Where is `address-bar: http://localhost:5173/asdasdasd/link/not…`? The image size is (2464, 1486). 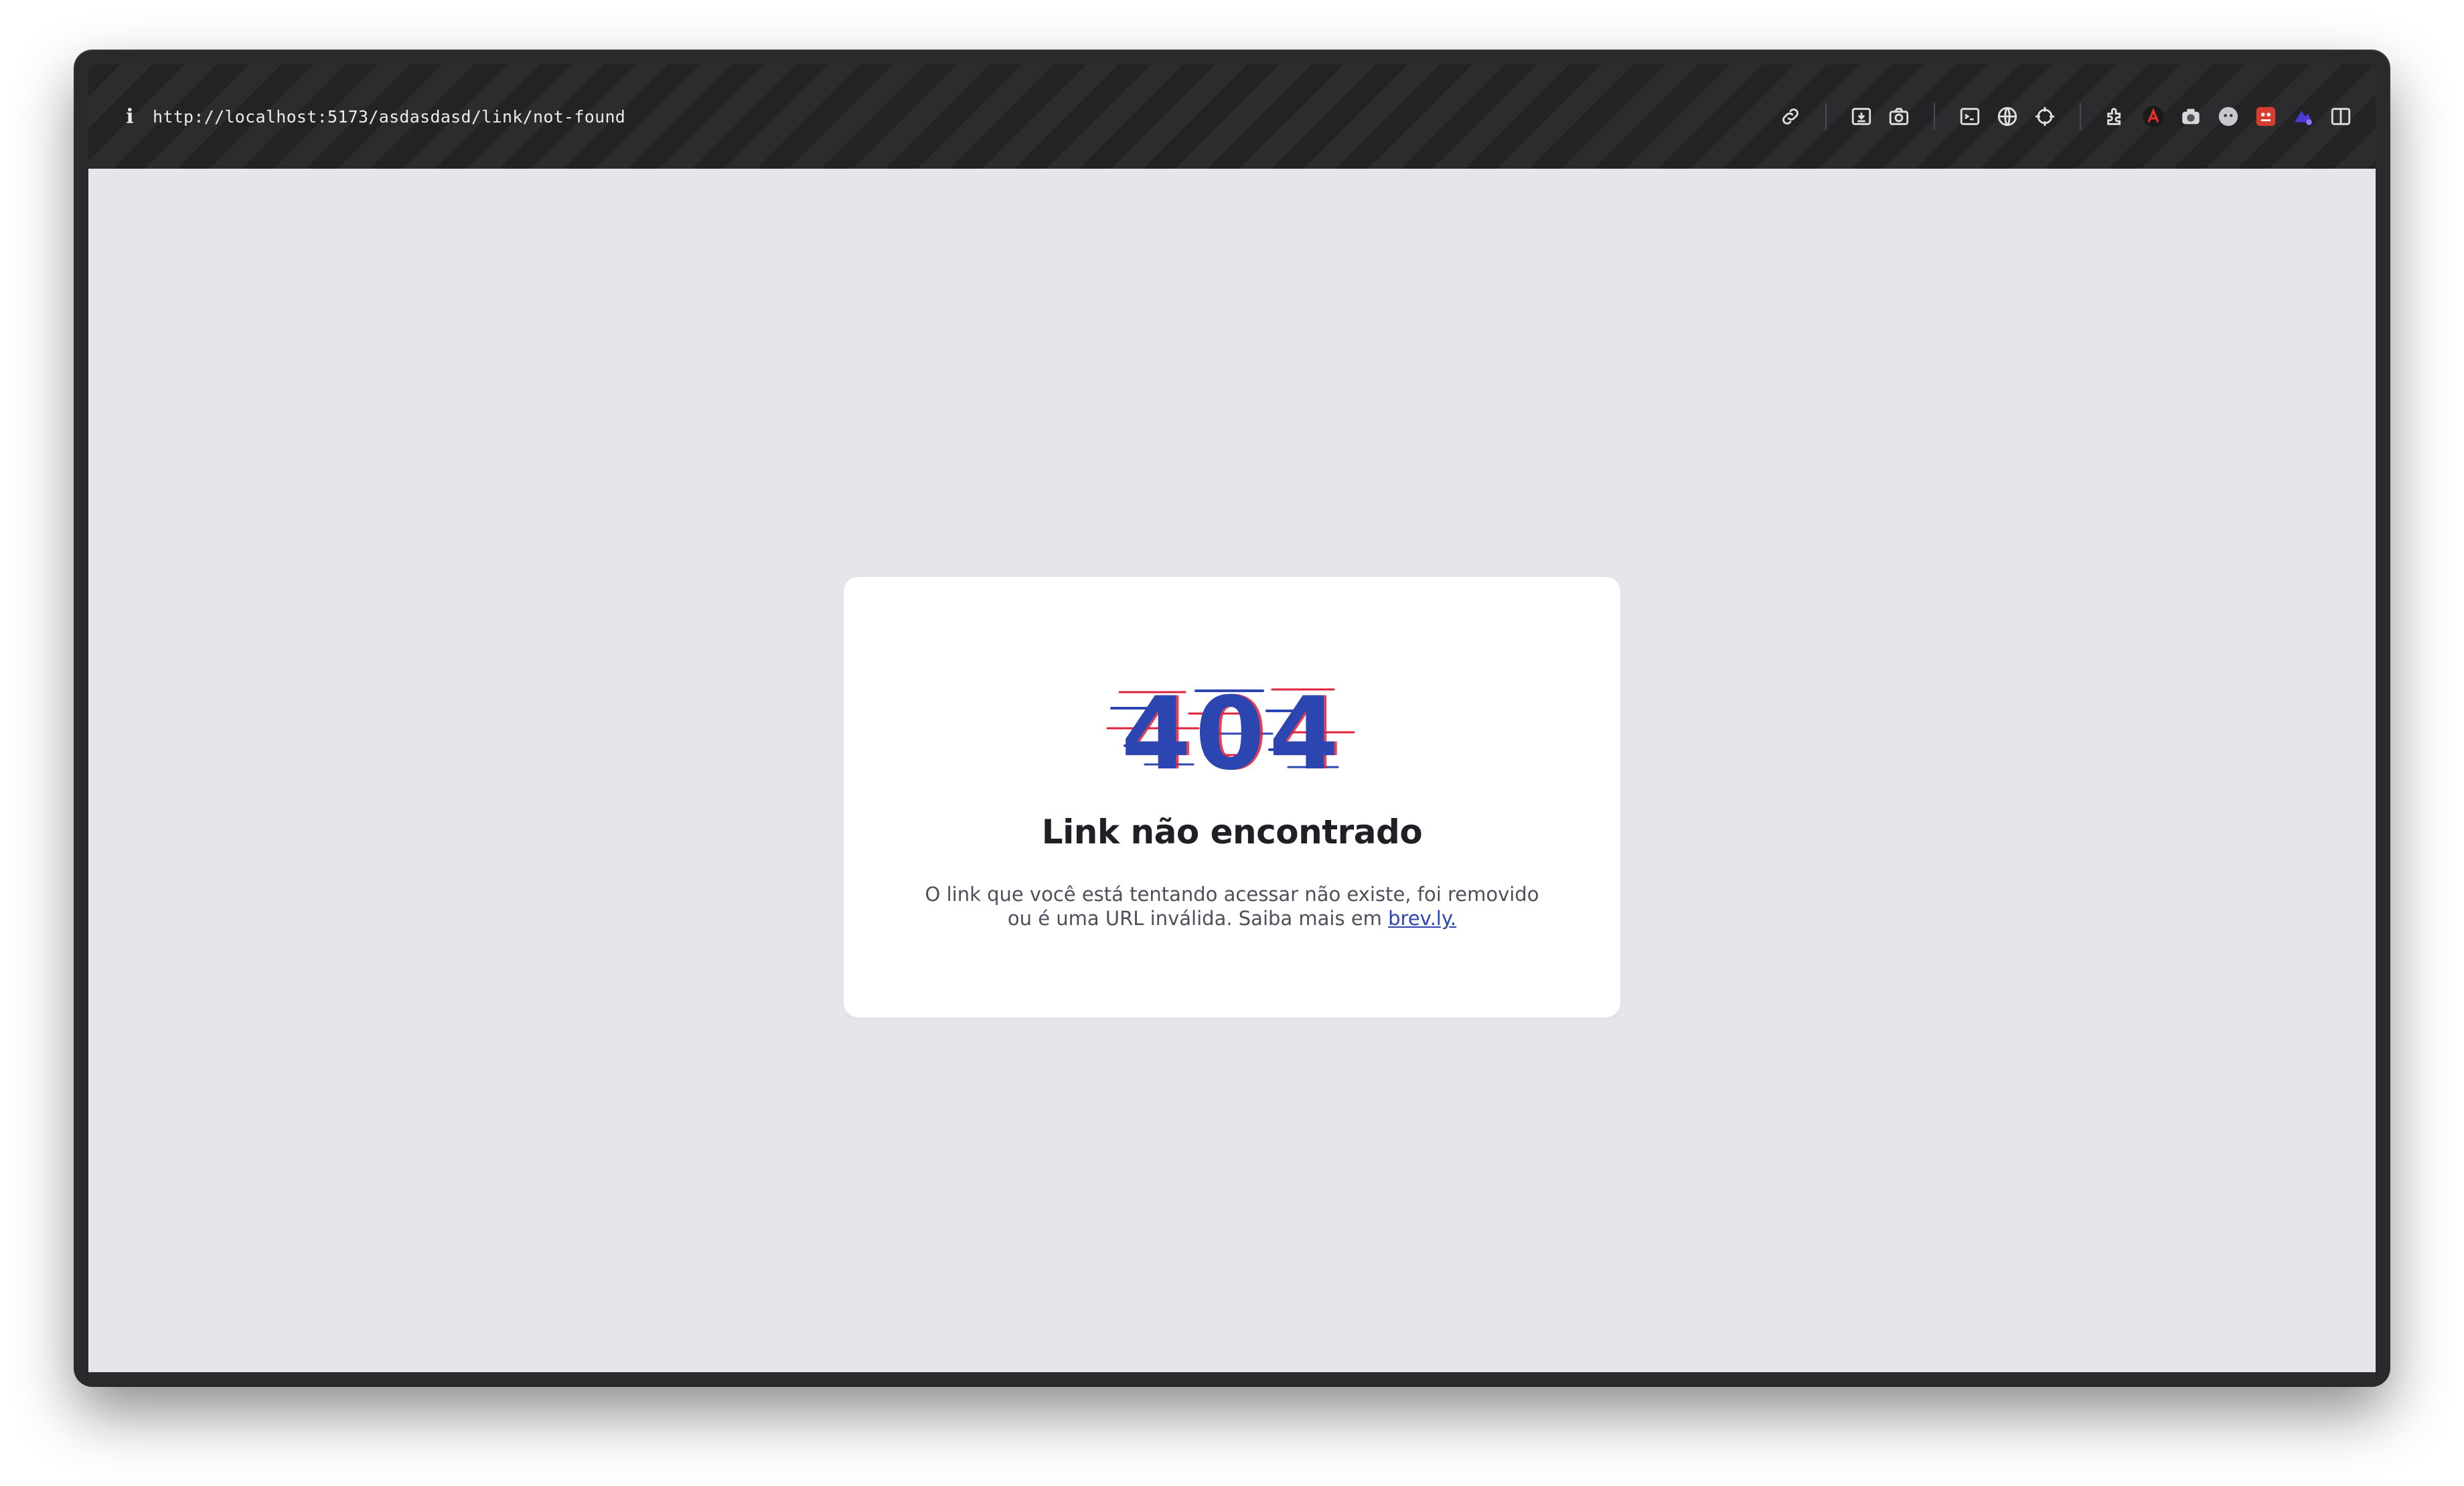 address-bar: http://localhost:5173/asdasdasd/link/not… is located at coordinates (389, 117).